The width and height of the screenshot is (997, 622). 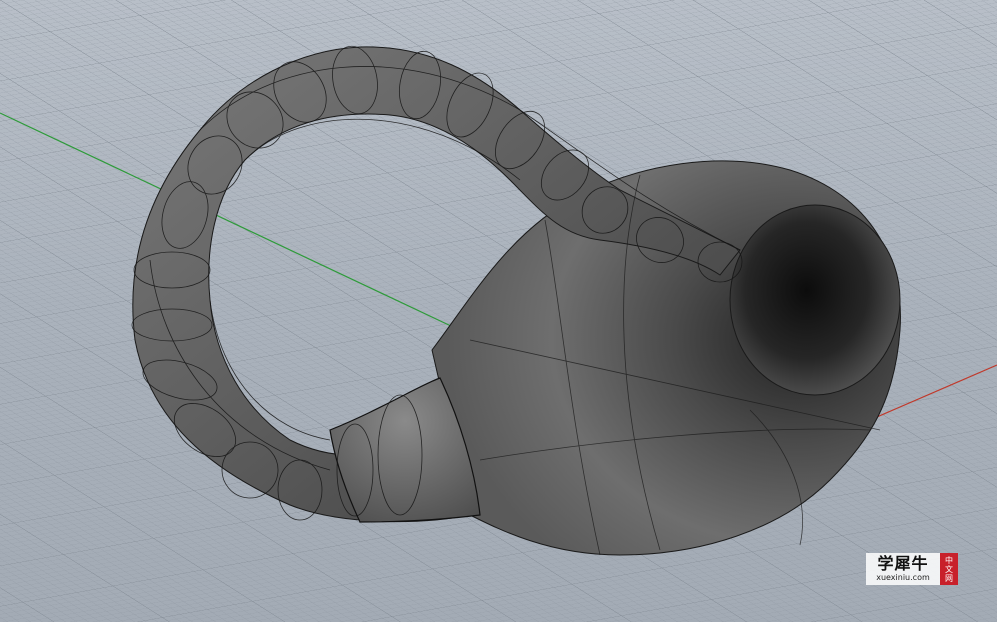 I want to click on watermark-badge: 中 文 网, so click(x=949, y=569).